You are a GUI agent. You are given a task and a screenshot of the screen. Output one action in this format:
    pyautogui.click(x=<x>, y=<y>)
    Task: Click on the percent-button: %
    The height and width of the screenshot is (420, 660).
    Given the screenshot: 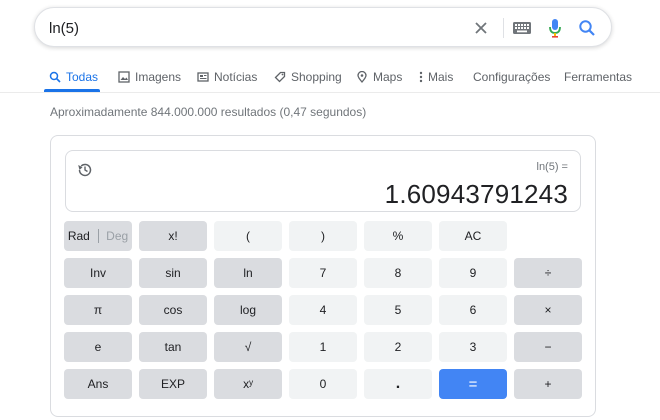 What is the action you would take?
    pyautogui.click(x=398, y=236)
    